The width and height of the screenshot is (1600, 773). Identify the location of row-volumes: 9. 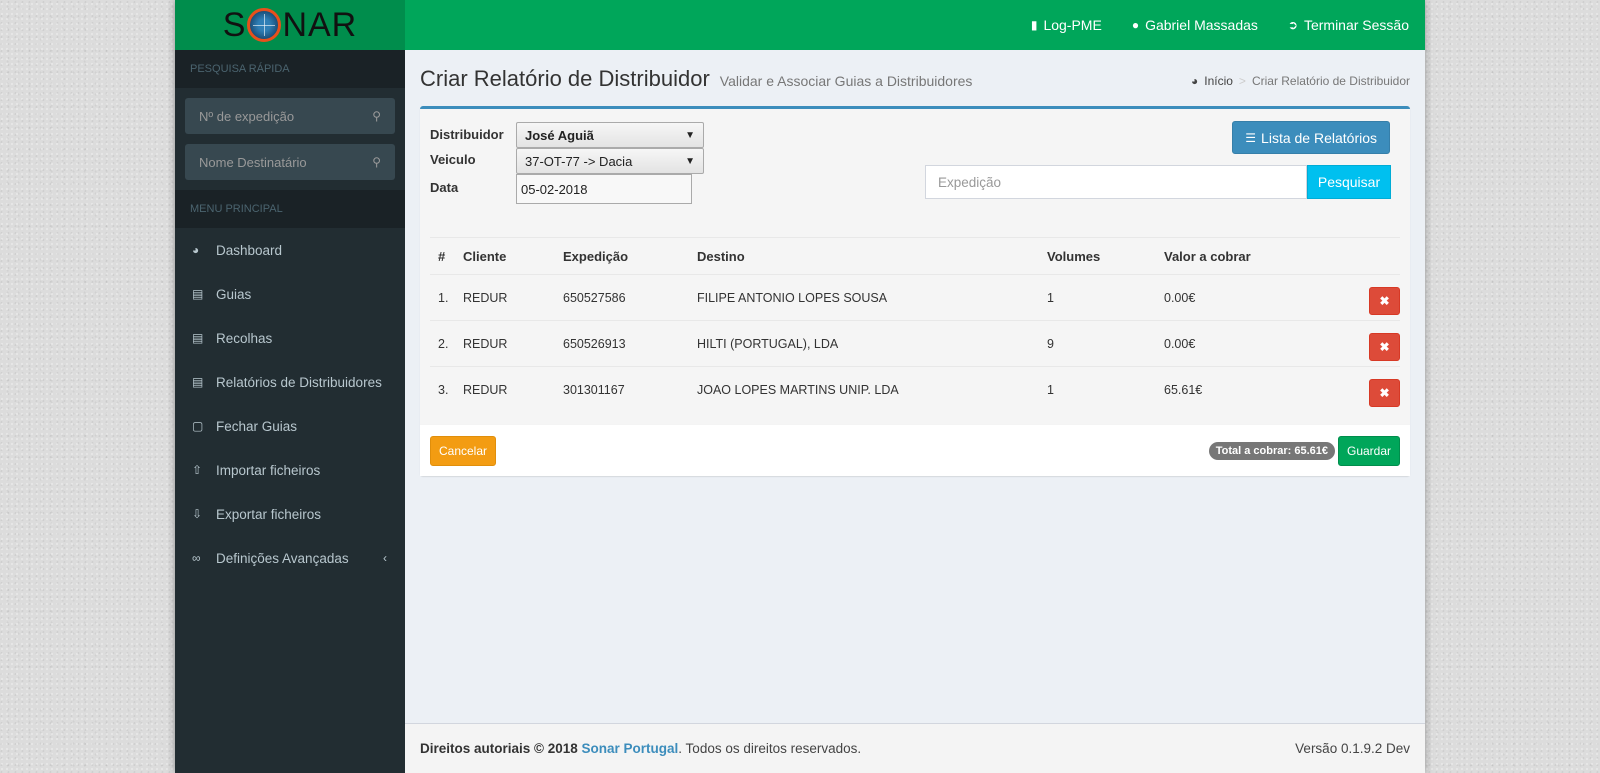
(1097, 343).